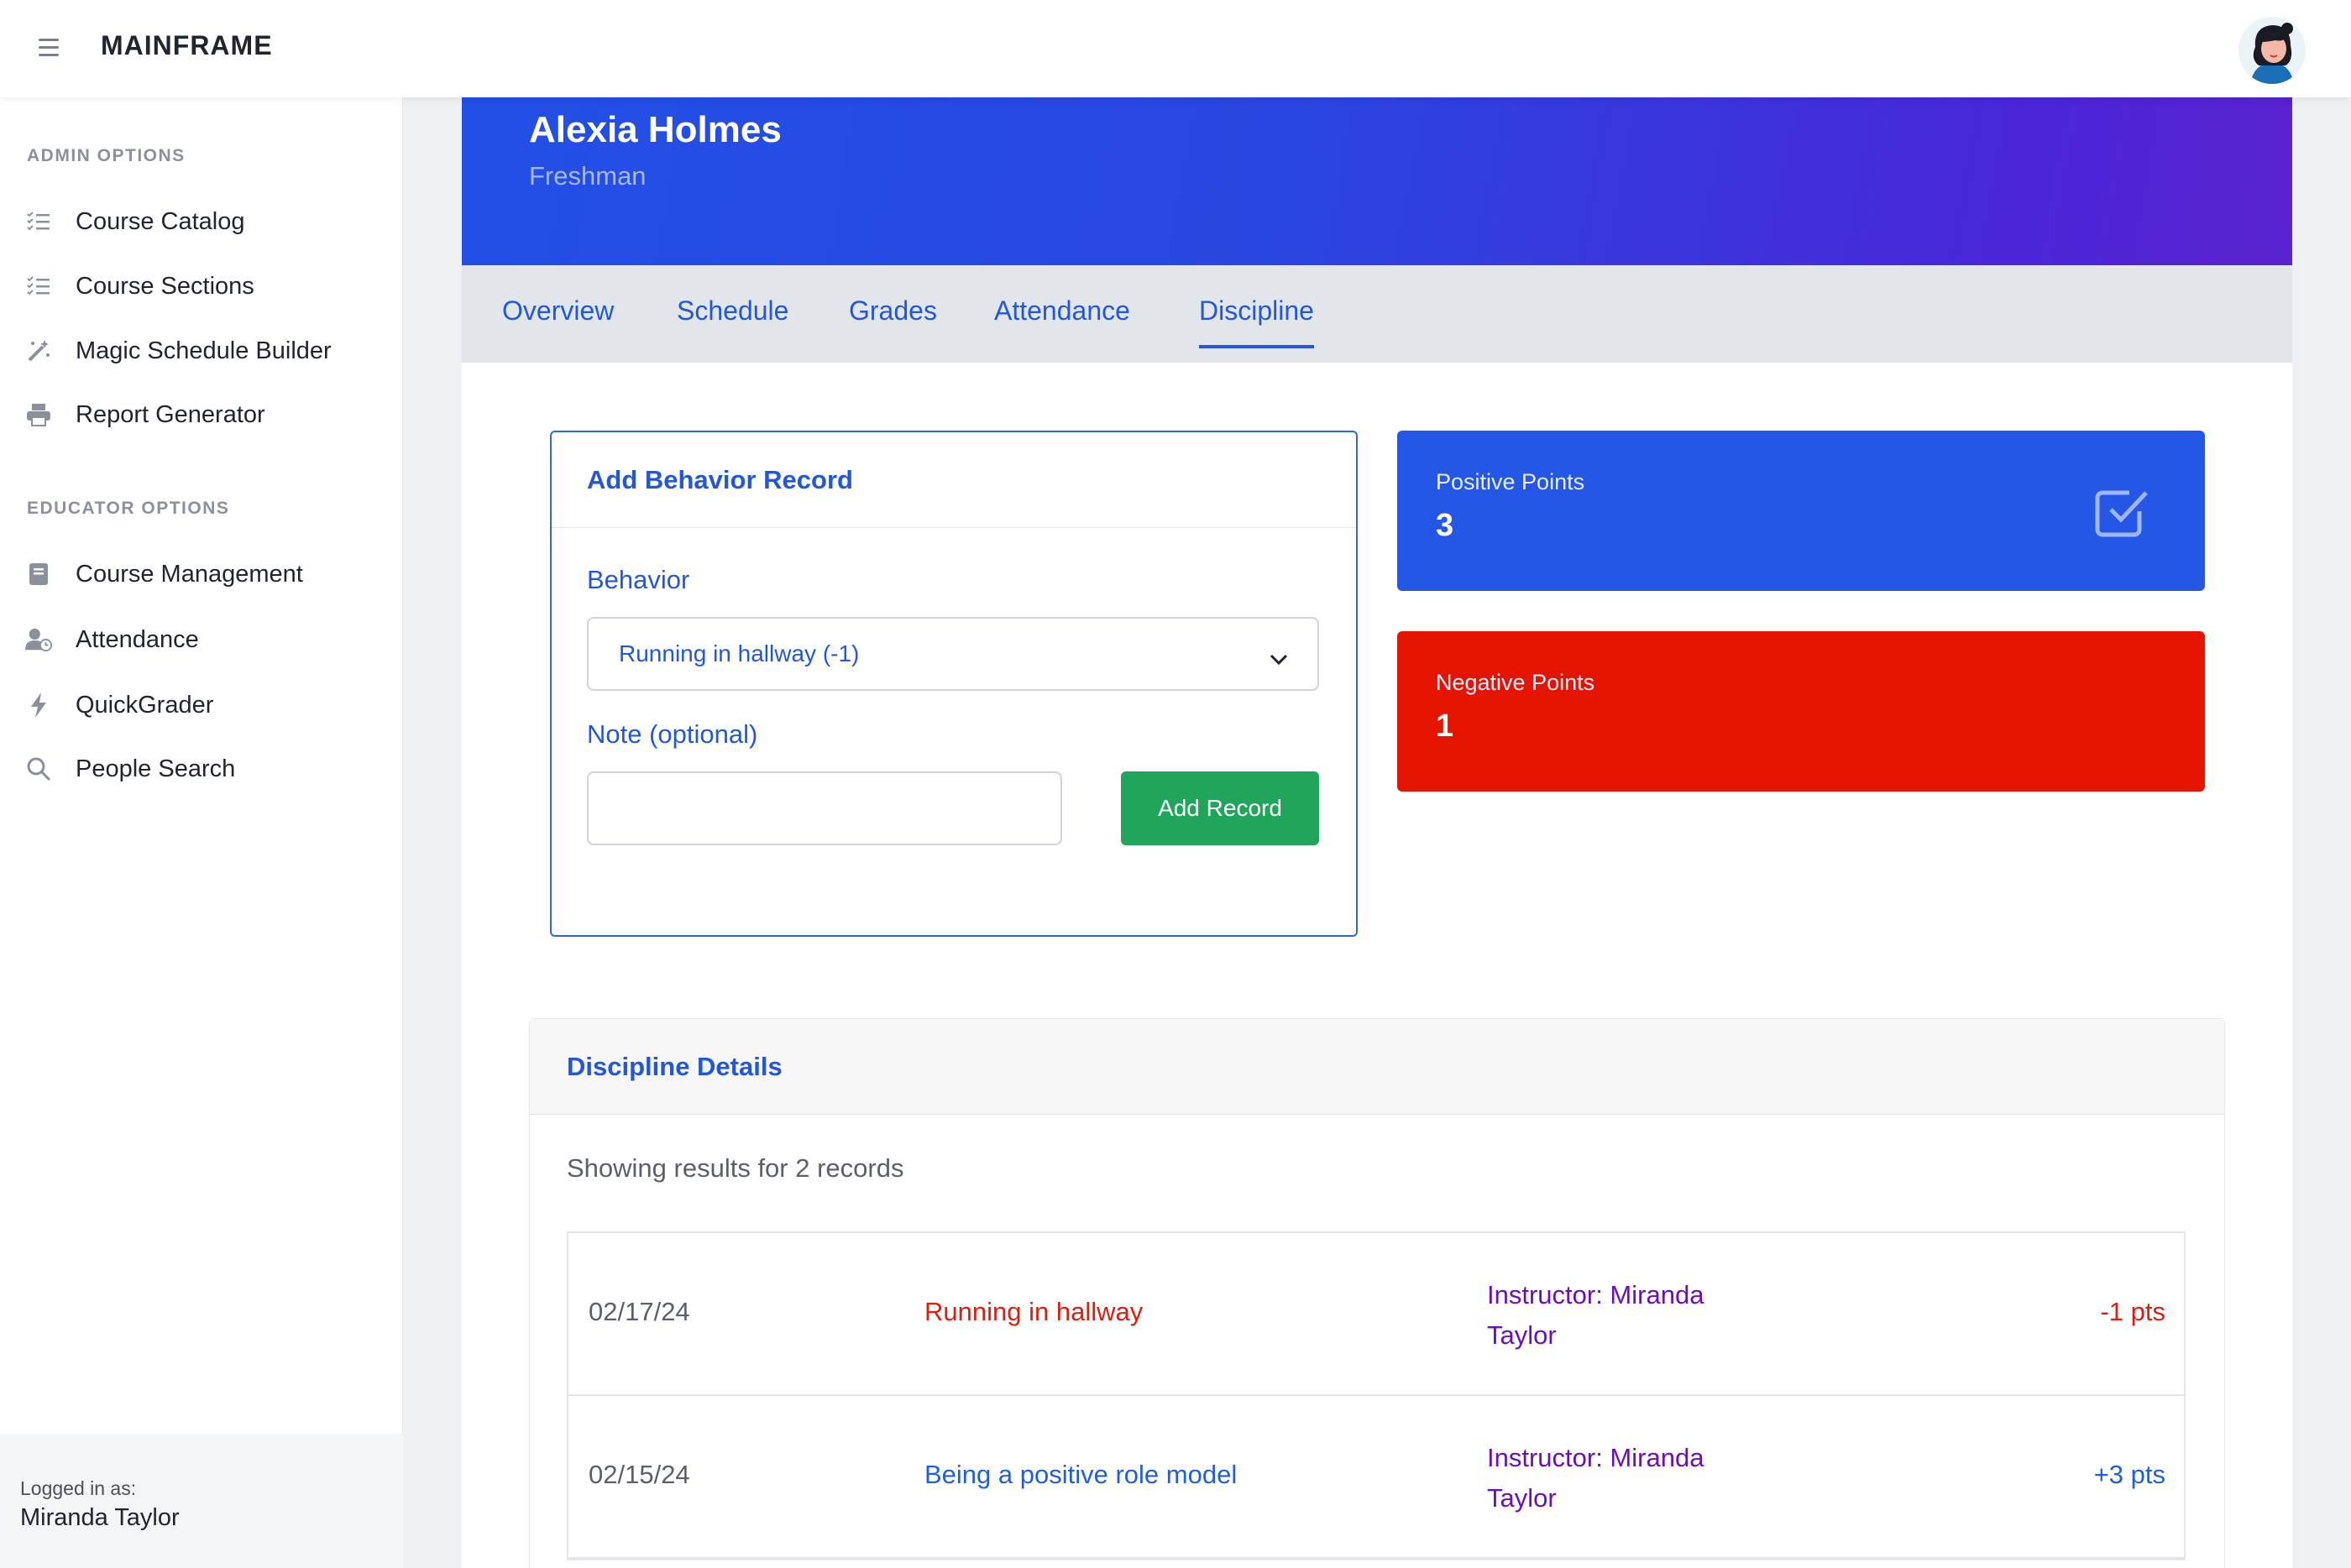 Image resolution: width=2351 pixels, height=1568 pixels. I want to click on tab-discipline: Discipline, so click(1256, 321).